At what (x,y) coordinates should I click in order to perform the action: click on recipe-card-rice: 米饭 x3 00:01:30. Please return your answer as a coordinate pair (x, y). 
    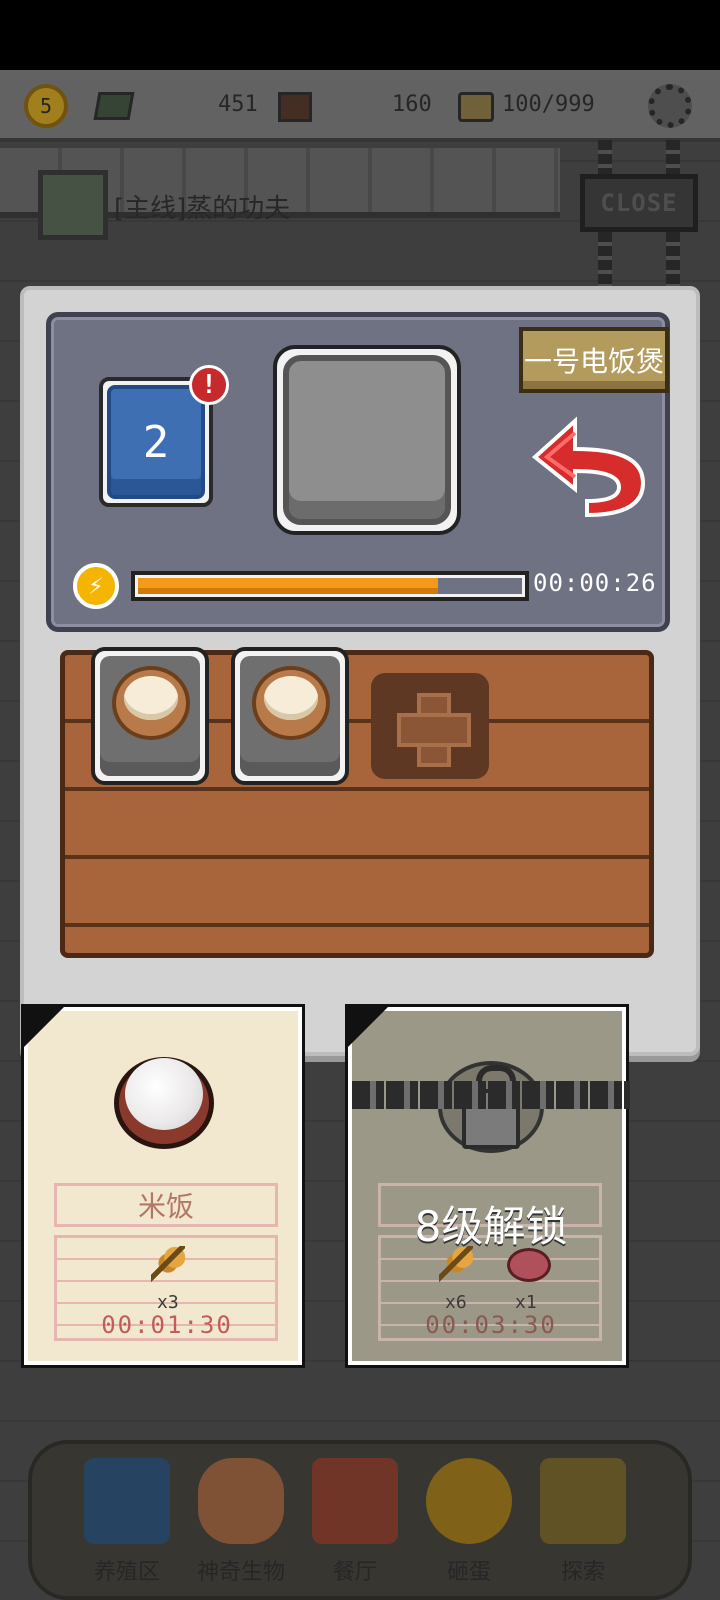
    Looking at the image, I should click on (163, 1186).